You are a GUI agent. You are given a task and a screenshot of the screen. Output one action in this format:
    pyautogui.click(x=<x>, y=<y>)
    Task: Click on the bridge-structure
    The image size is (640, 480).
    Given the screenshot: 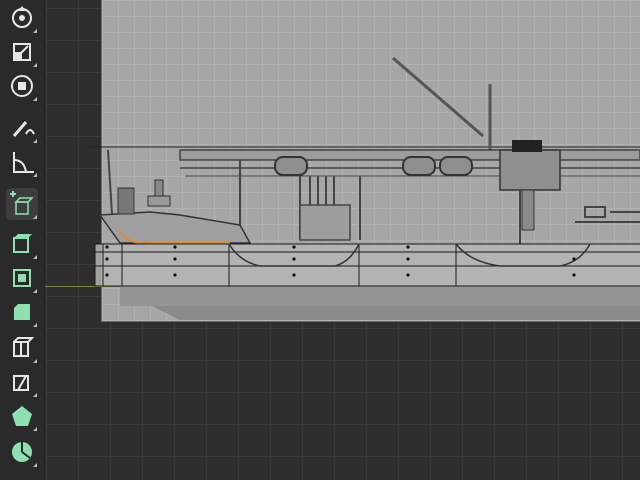 What is the action you would take?
    pyautogui.click(x=530, y=170)
    